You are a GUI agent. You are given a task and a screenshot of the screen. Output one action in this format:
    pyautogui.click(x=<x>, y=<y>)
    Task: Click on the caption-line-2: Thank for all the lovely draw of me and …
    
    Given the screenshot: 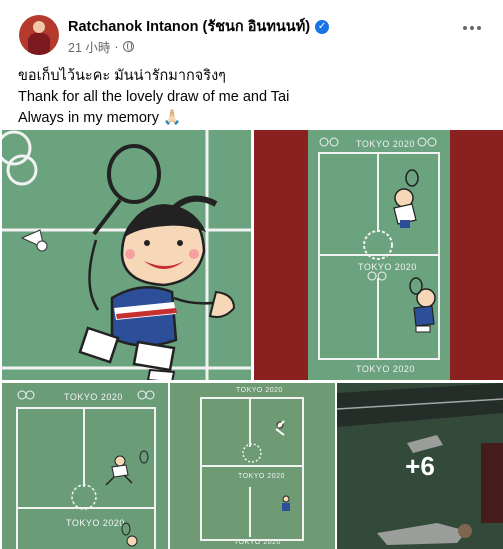 What is the action you would take?
    pyautogui.click(x=154, y=97)
    